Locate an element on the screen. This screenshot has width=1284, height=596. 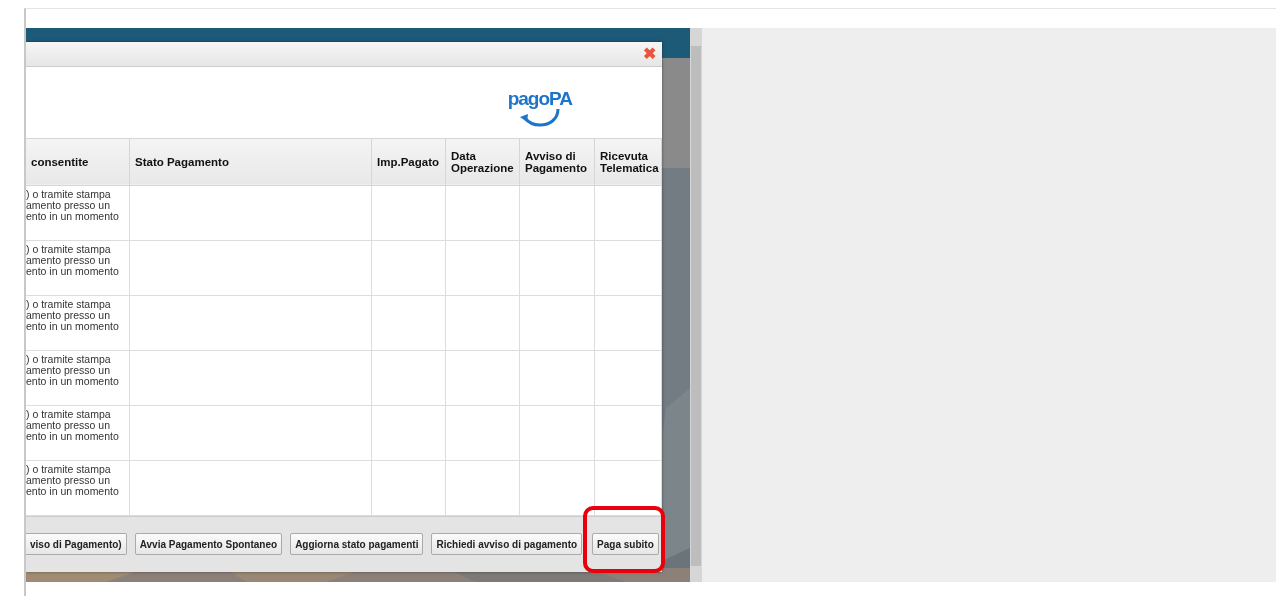
scrollbar is located at coordinates (696, 306).